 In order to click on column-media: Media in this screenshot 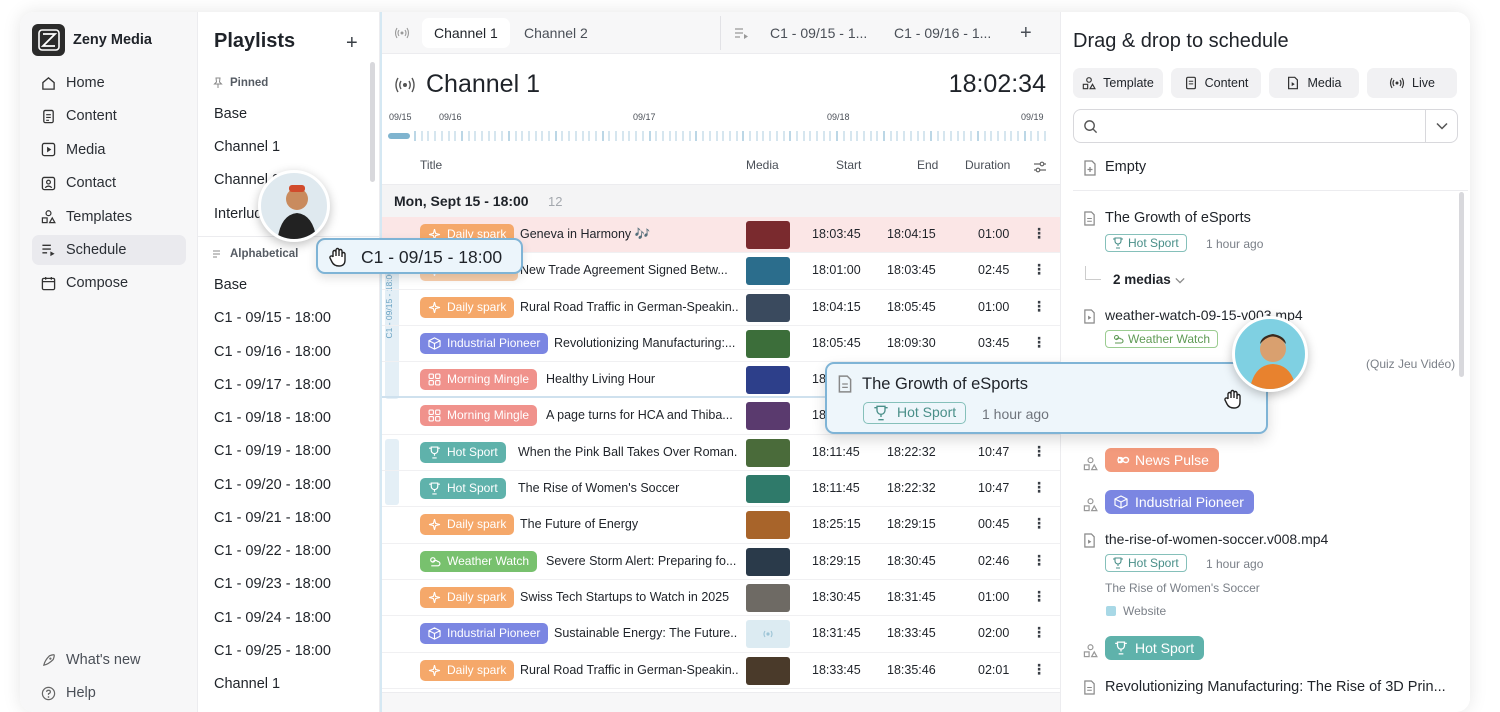, I will do `click(762, 165)`.